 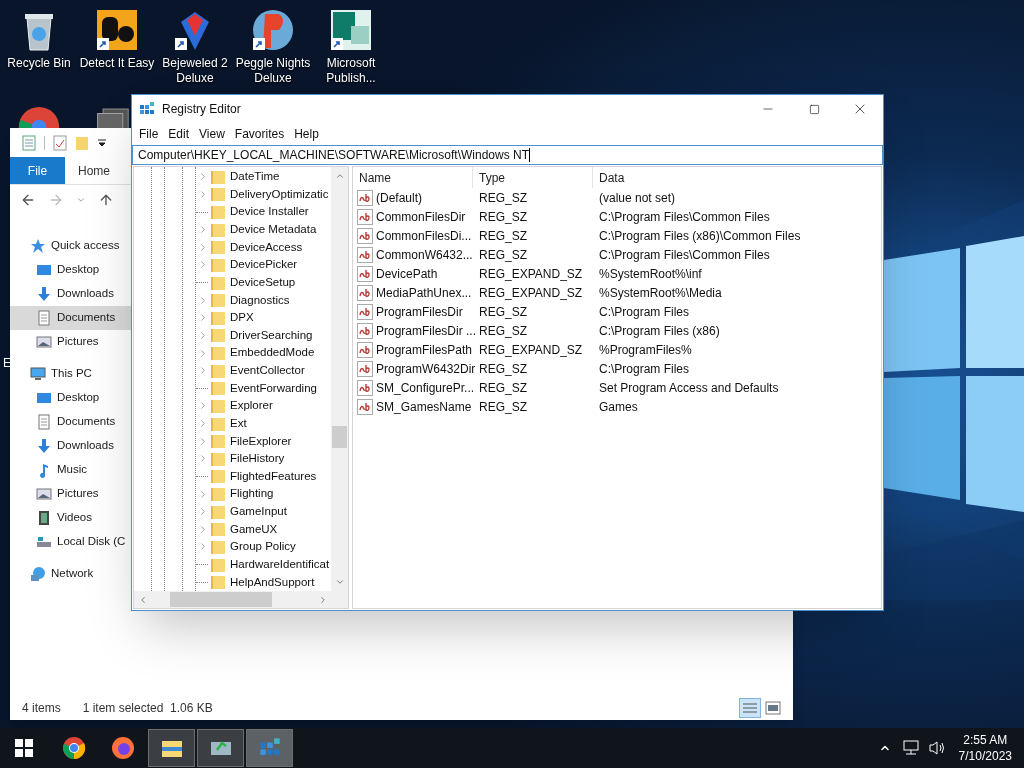 I want to click on dropdown-icon, so click(x=102, y=142).